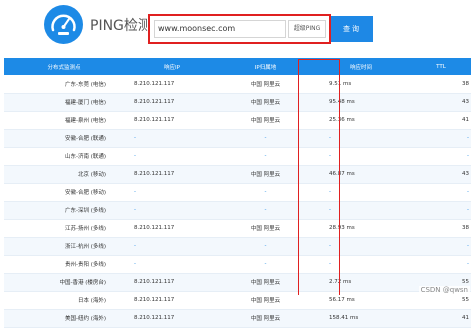  I want to click on table-row: 安徽-合肥 (移动) - - - -, so click(237, 192).